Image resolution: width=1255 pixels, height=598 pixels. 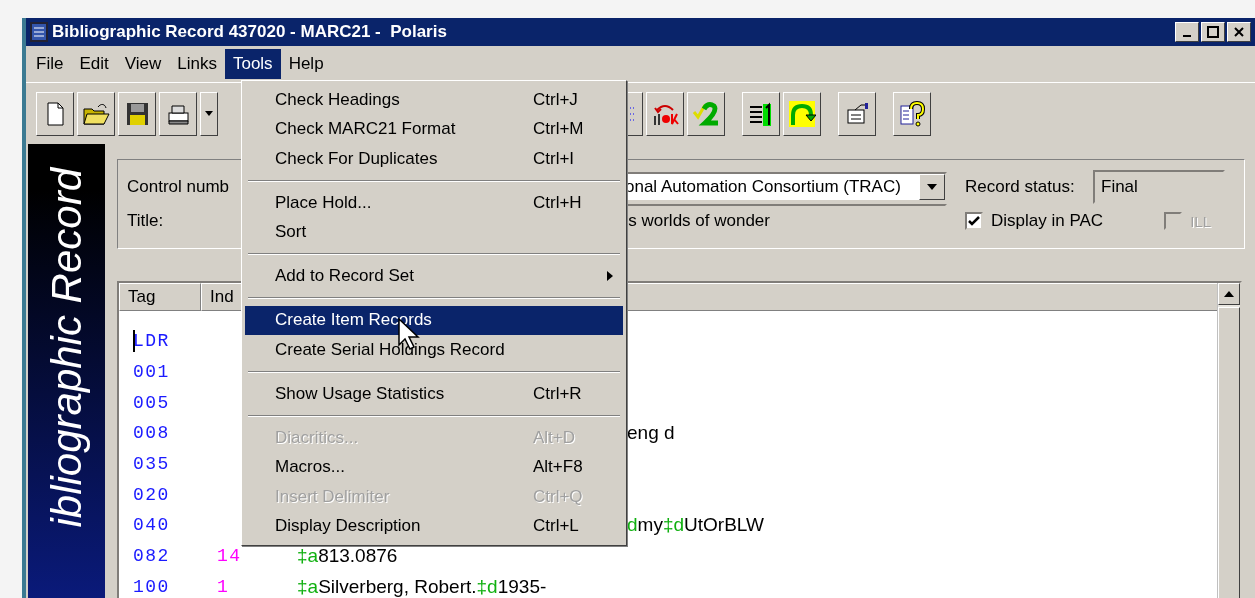 I want to click on minimize-button, so click(x=1187, y=32).